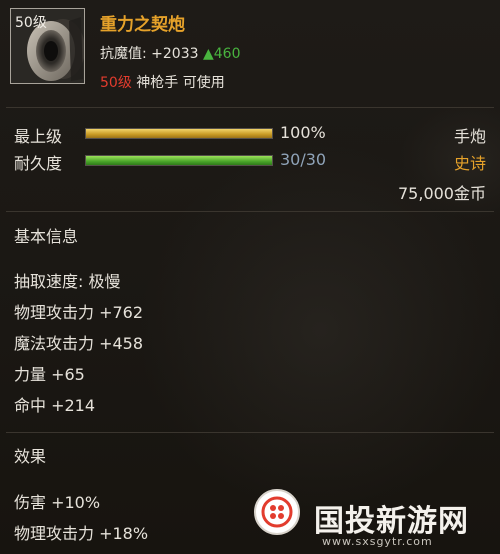 The width and height of the screenshot is (500, 554). I want to click on rarity: 史诗, so click(469, 163).